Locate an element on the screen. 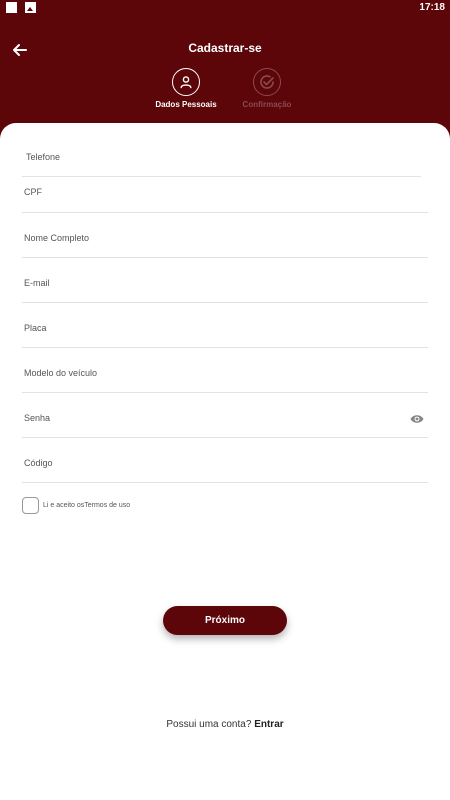 This screenshot has height=800, width=450. step-1-label: Dados Pessoais is located at coordinates (186, 104).